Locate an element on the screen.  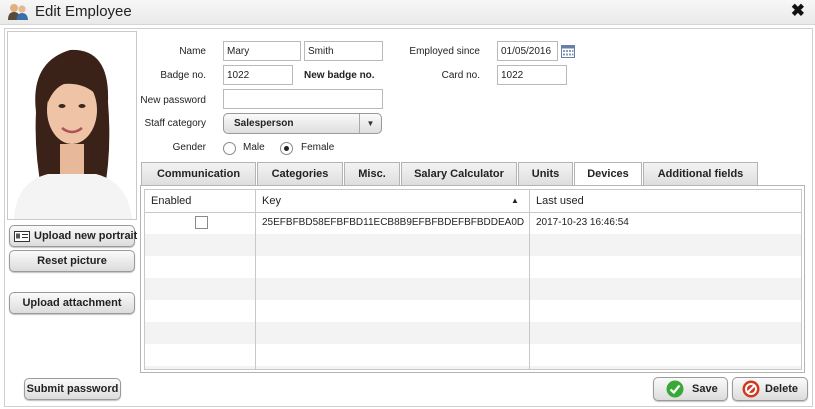
title-bar: Edit Employee ✖ is located at coordinates (407, 12).